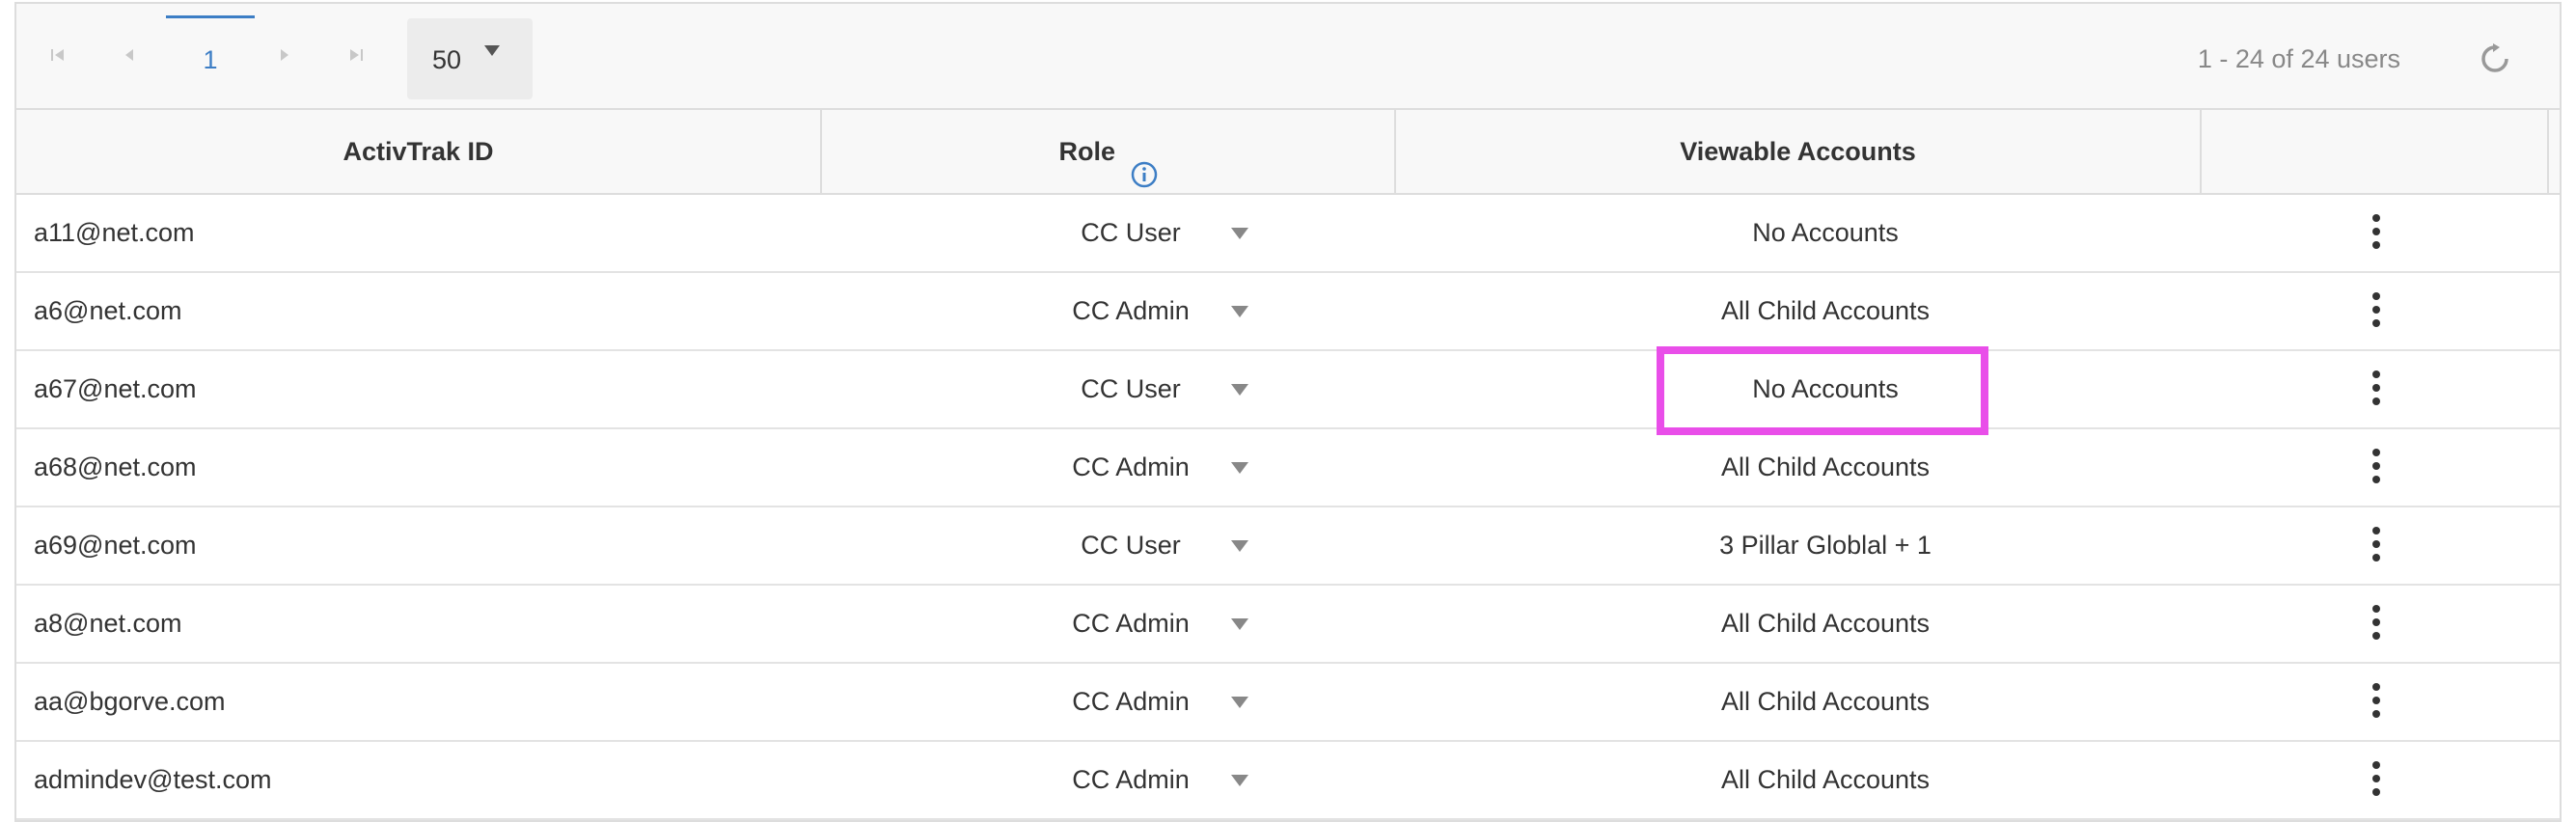 The image size is (2576, 822). Describe the element at coordinates (115, 388) in the screenshot. I see `activtrak-id-cell: a67@net.com` at that location.